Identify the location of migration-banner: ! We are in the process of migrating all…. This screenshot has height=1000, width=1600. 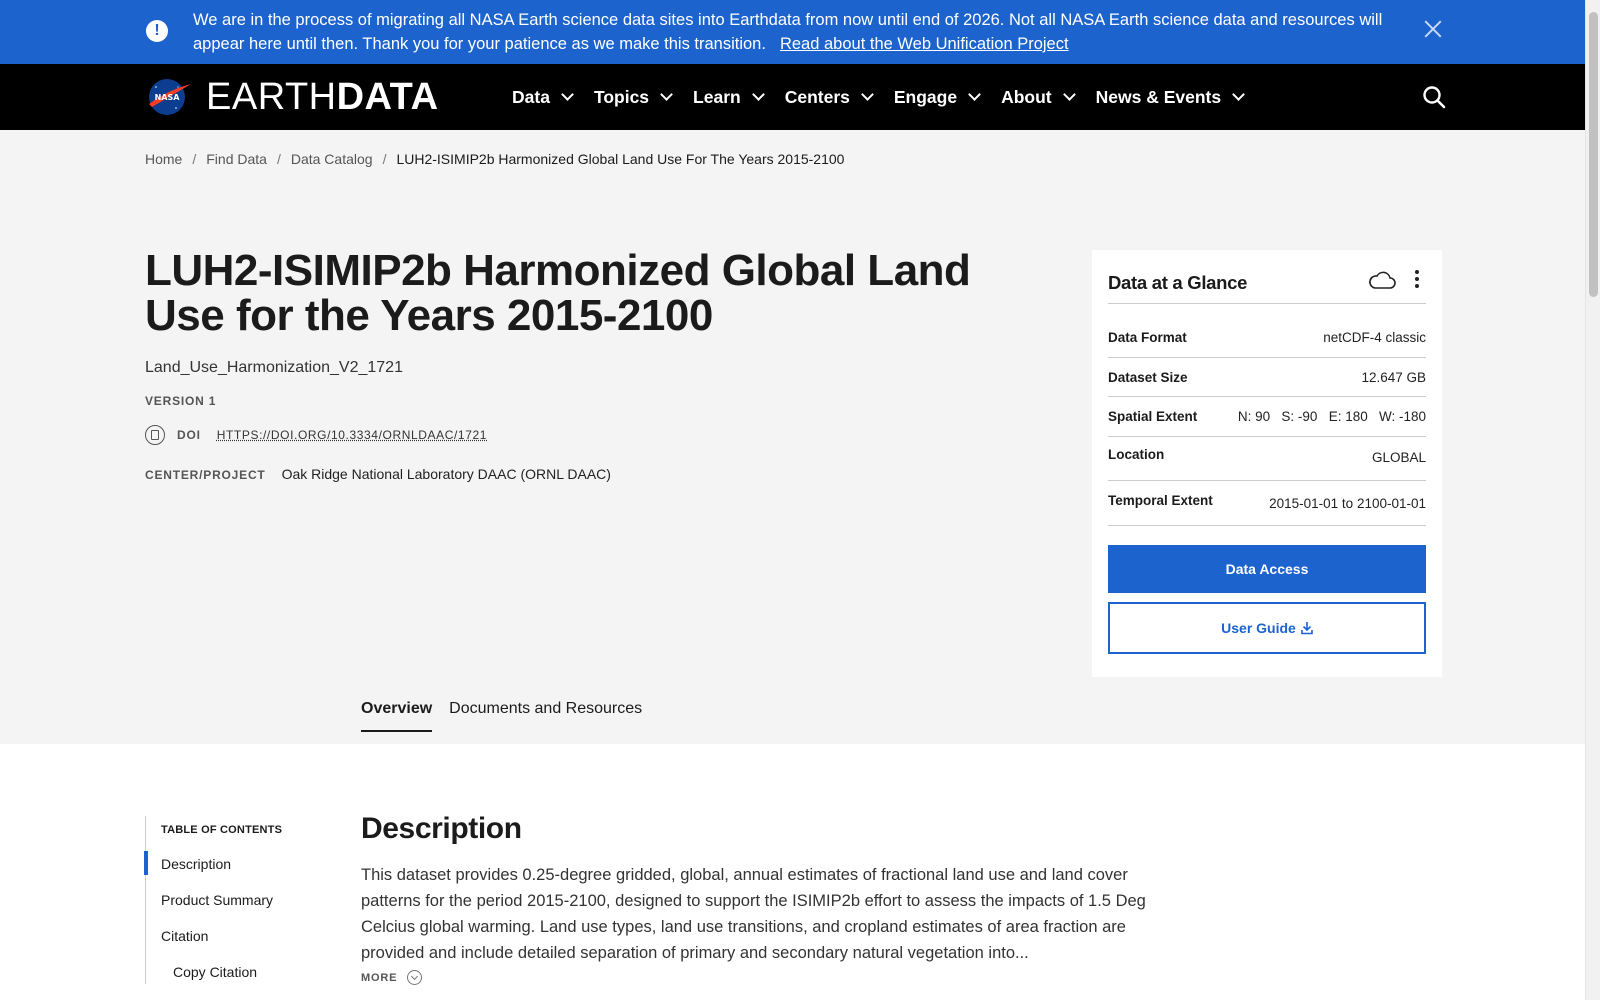
(792, 32).